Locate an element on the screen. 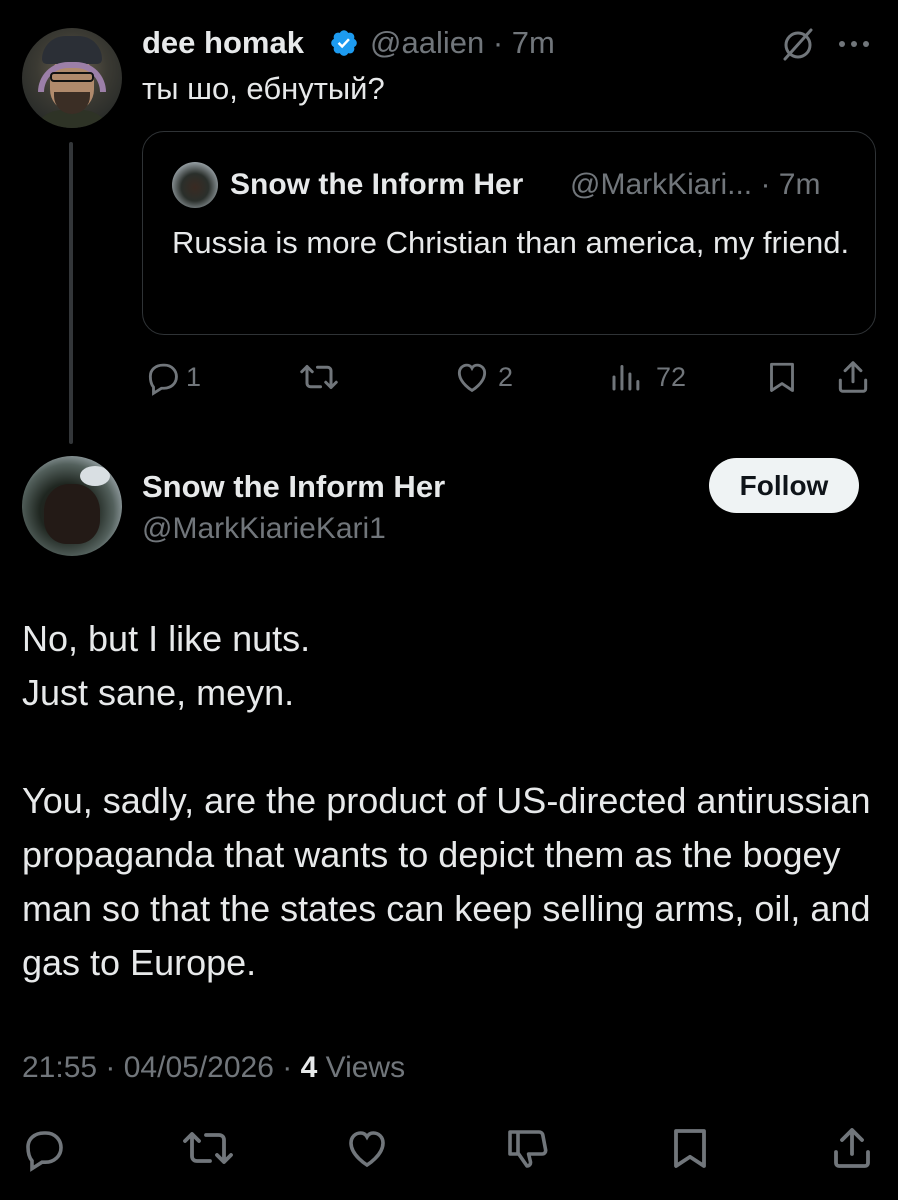 The width and height of the screenshot is (898, 1200). share-button is located at coordinates (853, 377).